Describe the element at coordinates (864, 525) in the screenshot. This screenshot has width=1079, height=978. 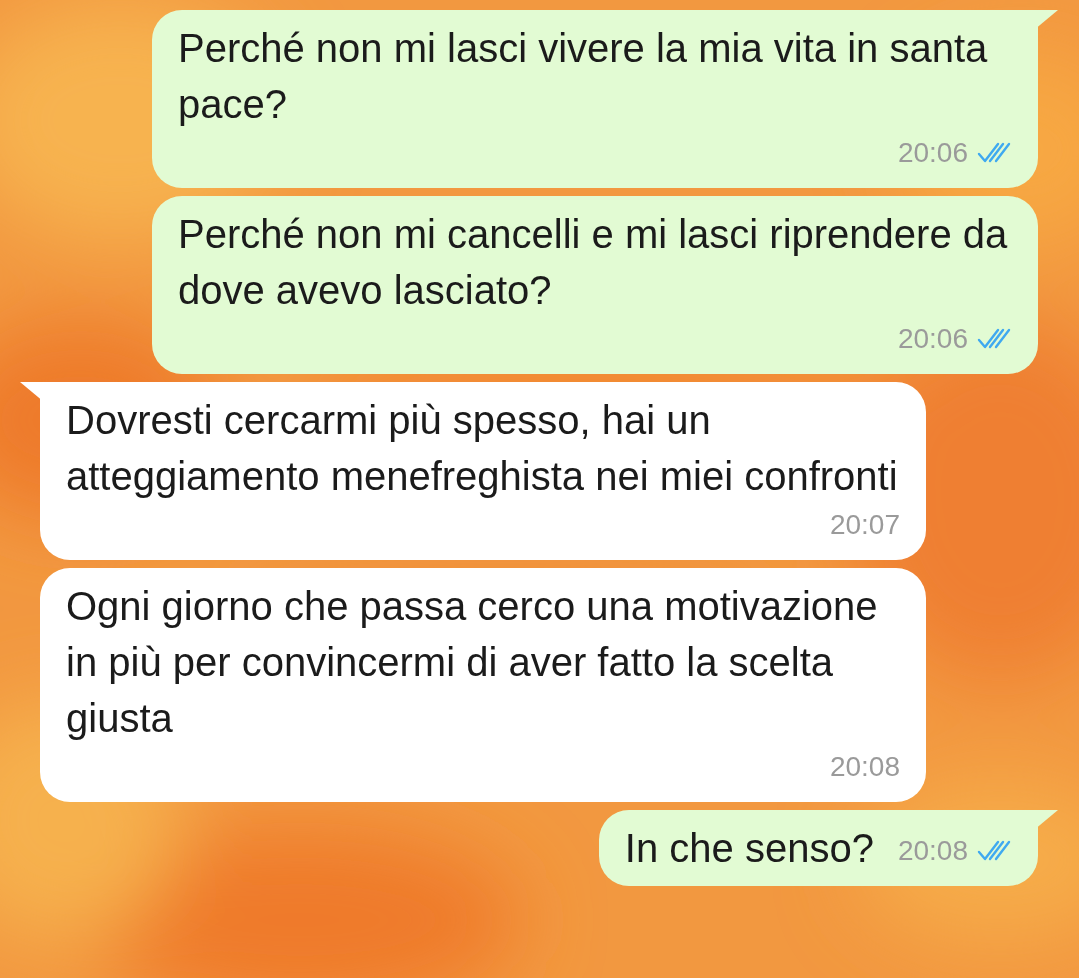
I see `message-time: 20:07` at that location.